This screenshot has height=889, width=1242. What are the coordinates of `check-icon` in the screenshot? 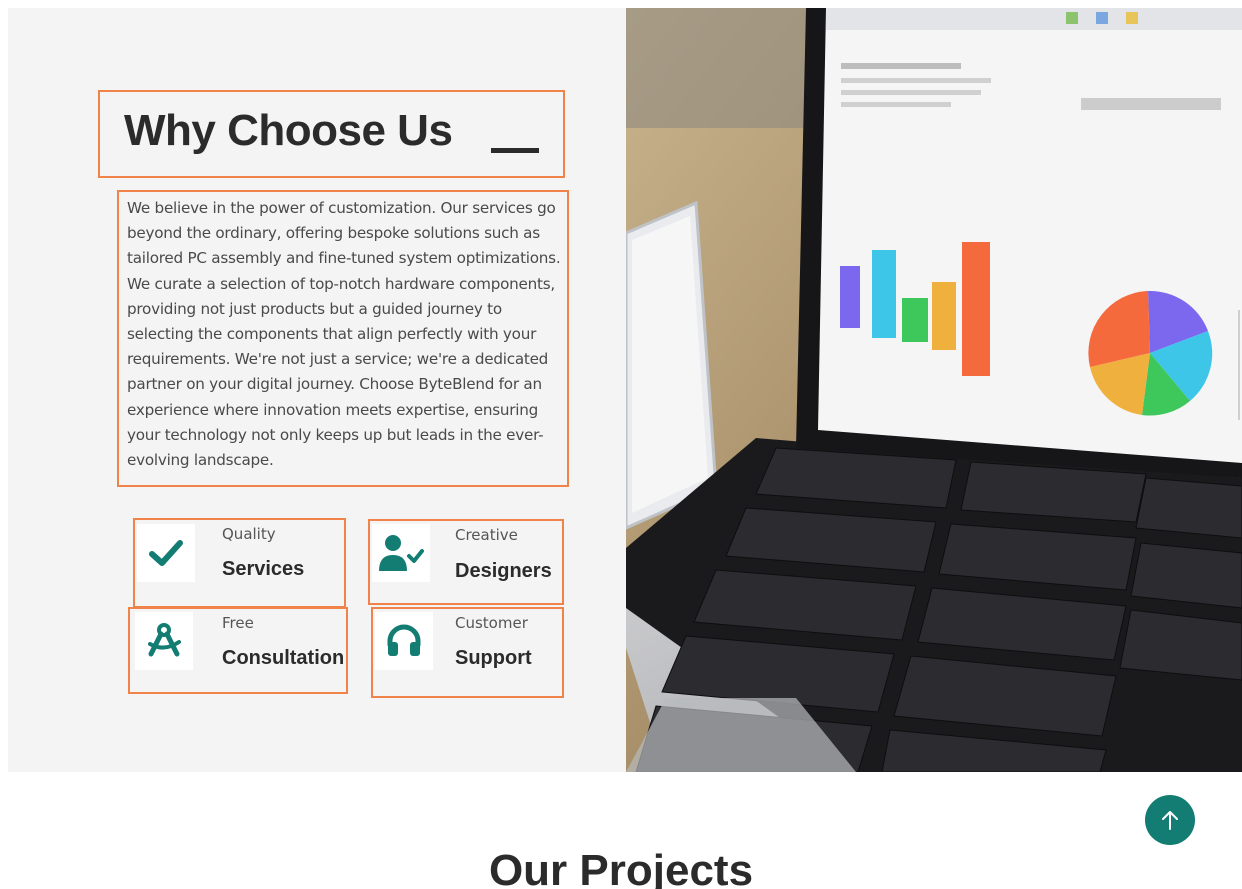 It's located at (166, 553).